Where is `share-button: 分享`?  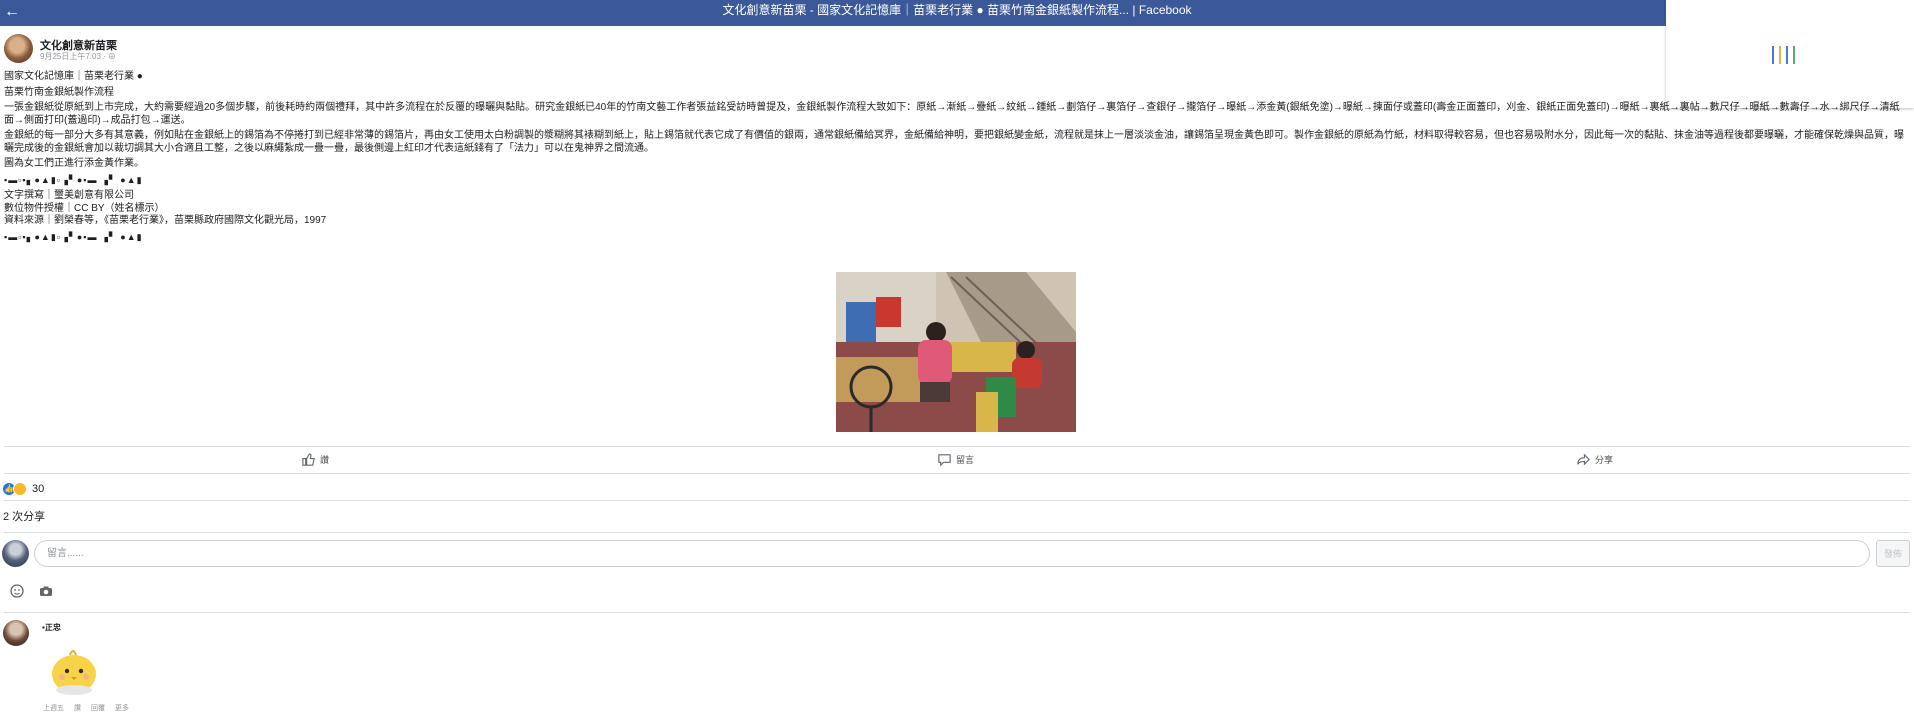 share-button: 分享 is located at coordinates (1594, 459).